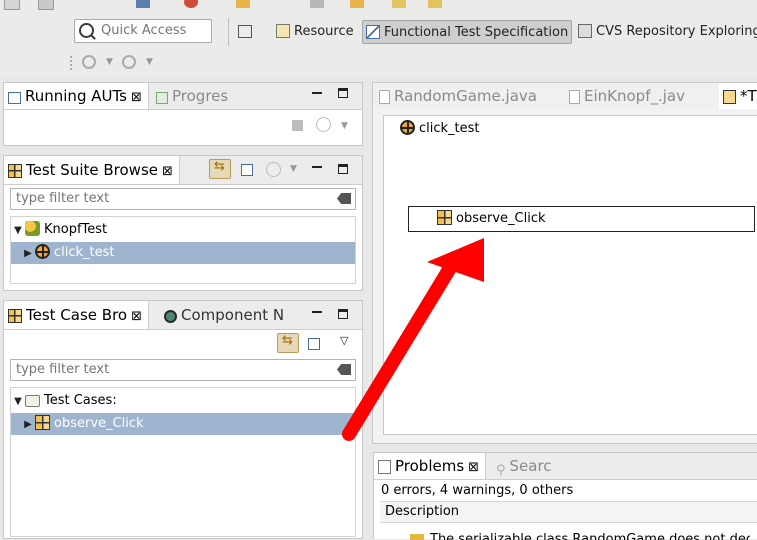 The height and width of the screenshot is (540, 757). I want to click on annotation-arrow, so click(413, 339).